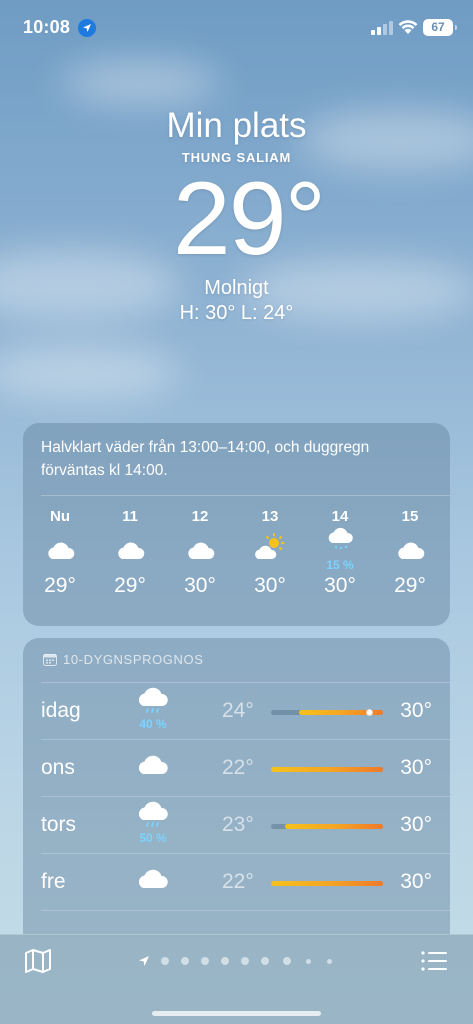 This screenshot has width=473, height=1024. What do you see at coordinates (270, 546) in the screenshot?
I see `partly-sunny-icon` at bounding box center [270, 546].